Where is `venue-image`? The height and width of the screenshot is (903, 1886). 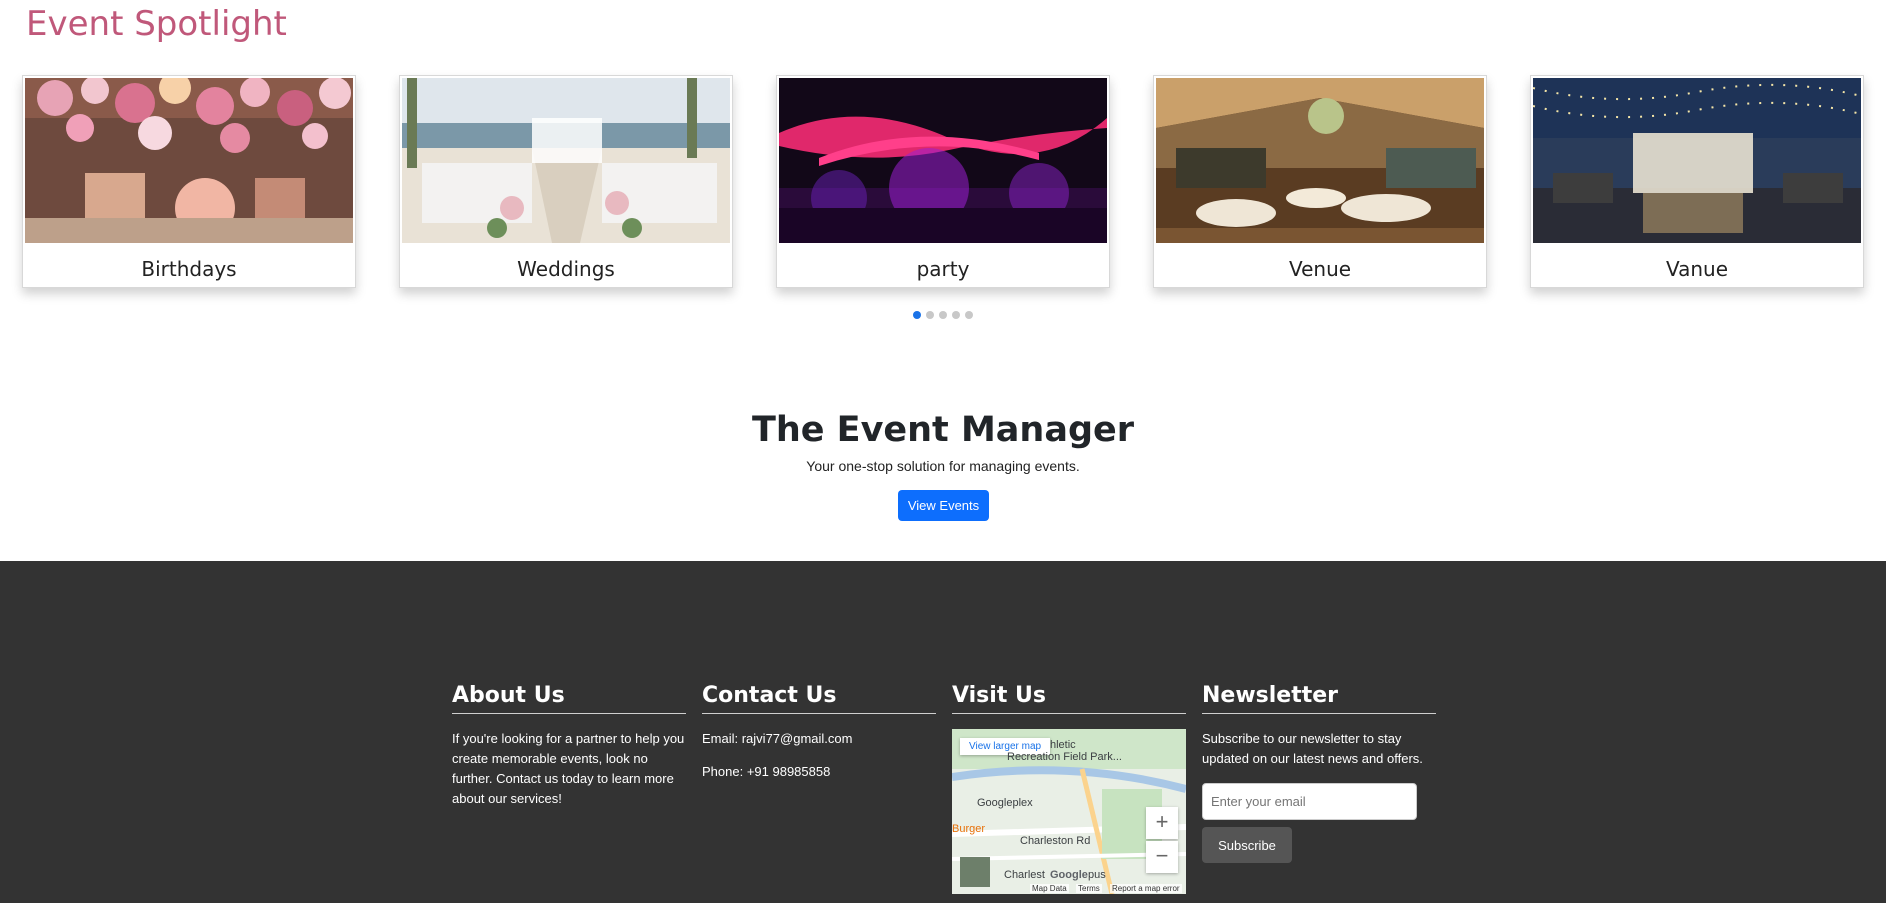 venue-image is located at coordinates (1320, 160).